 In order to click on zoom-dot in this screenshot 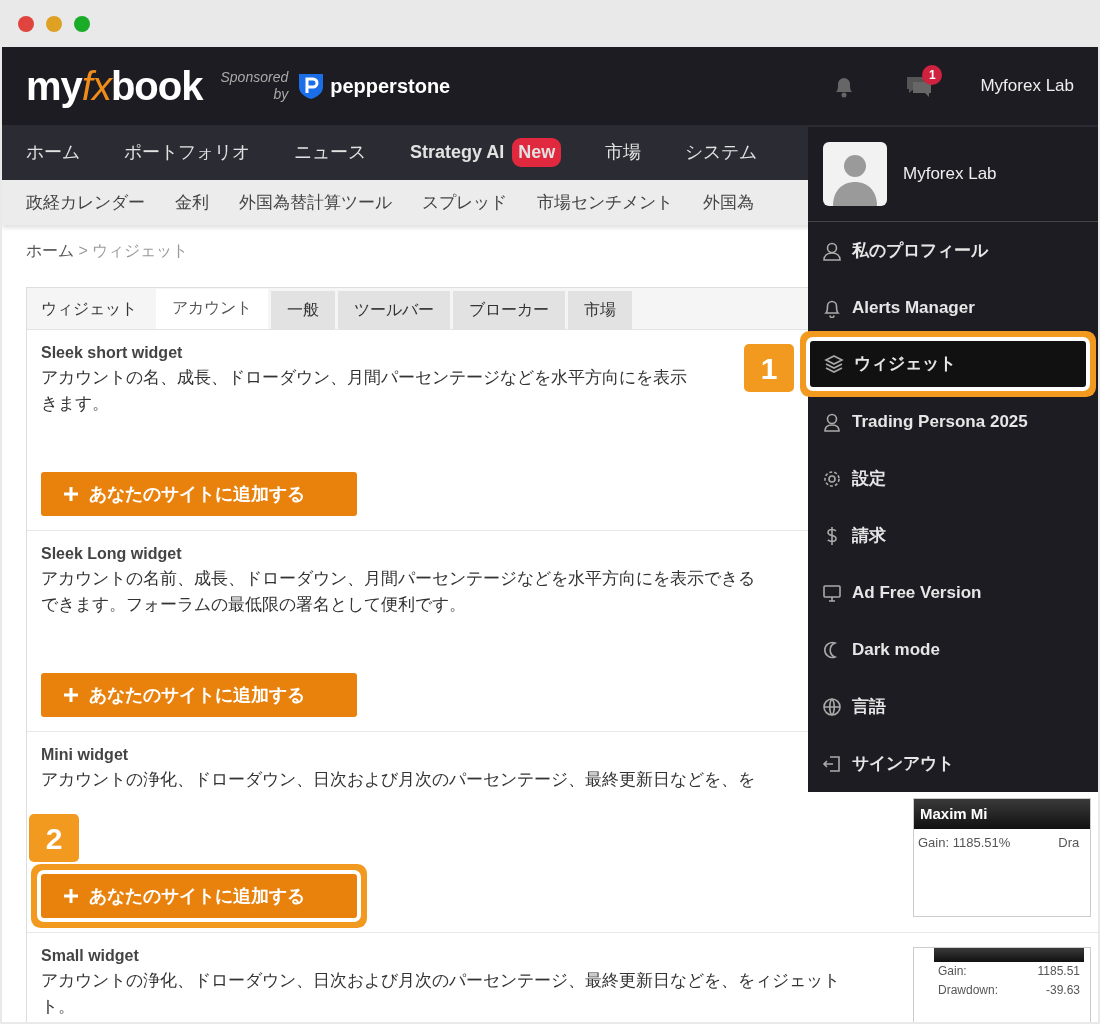, I will do `click(82, 23)`.